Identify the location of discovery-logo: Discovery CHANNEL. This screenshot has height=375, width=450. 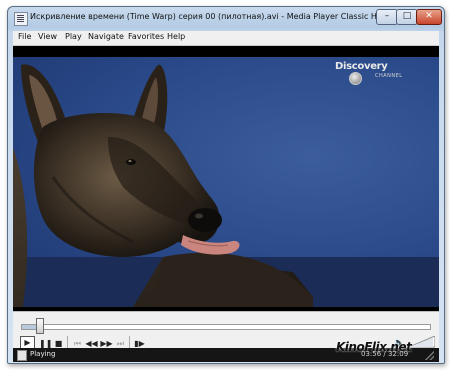
(375, 75).